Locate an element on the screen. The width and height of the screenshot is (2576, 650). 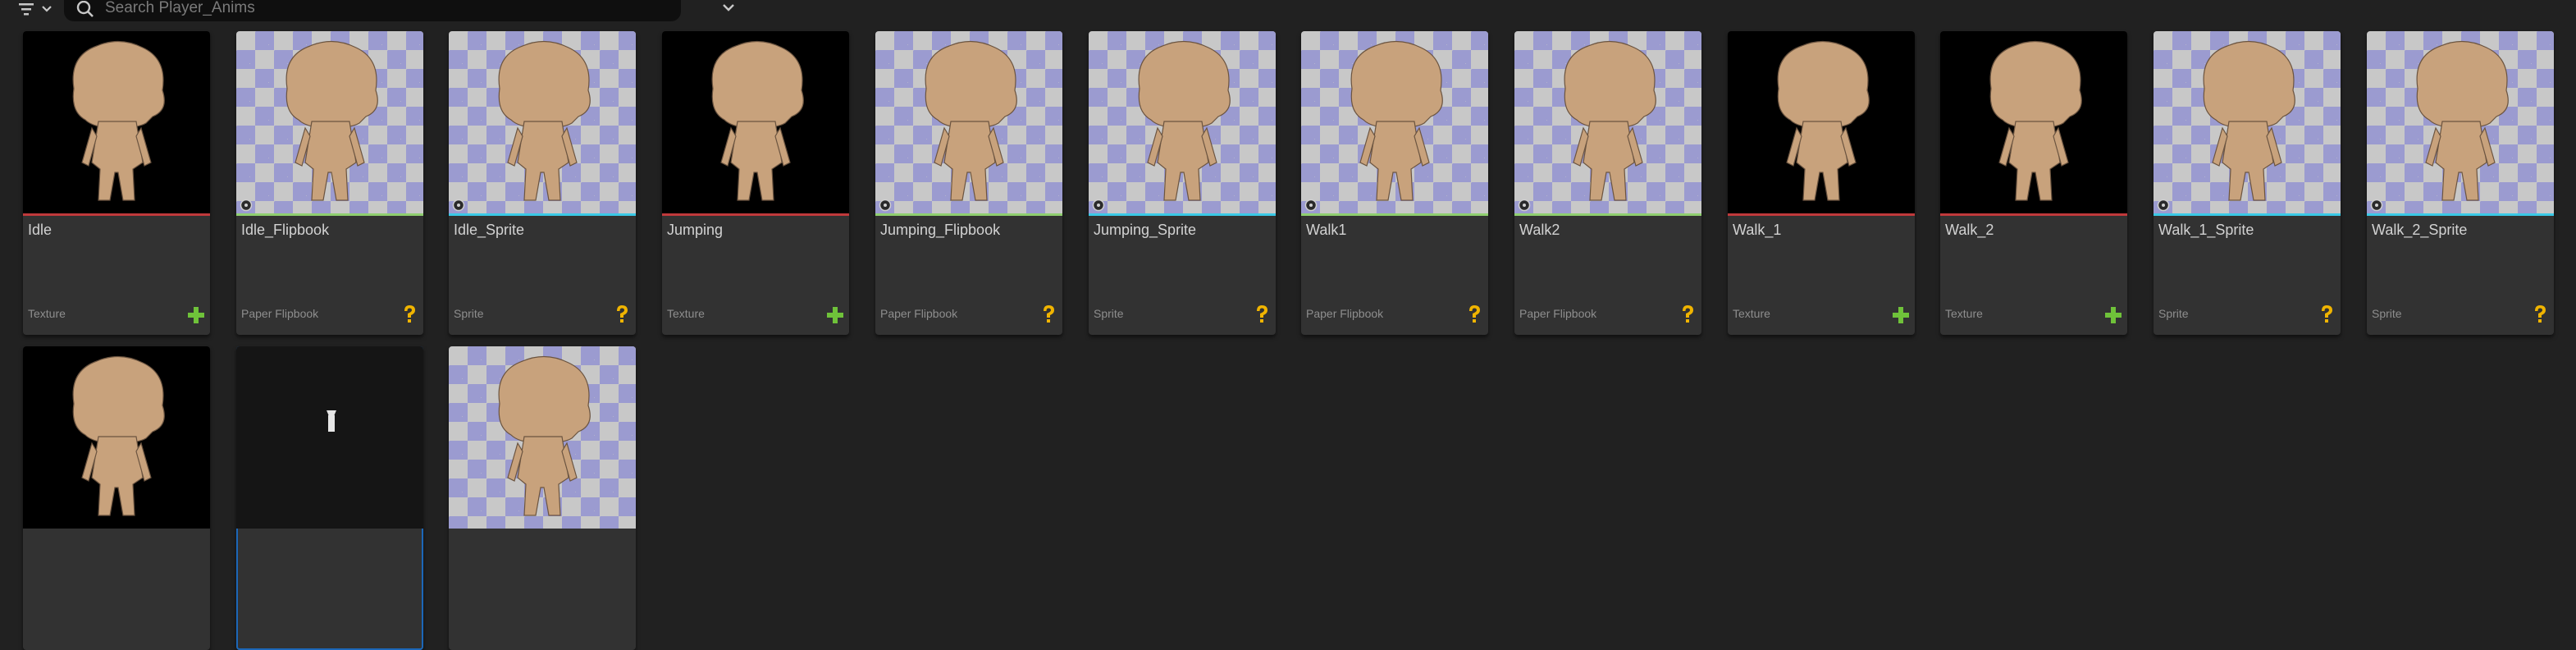
asset-name: Jumping_Flipbook is located at coordinates (941, 230).